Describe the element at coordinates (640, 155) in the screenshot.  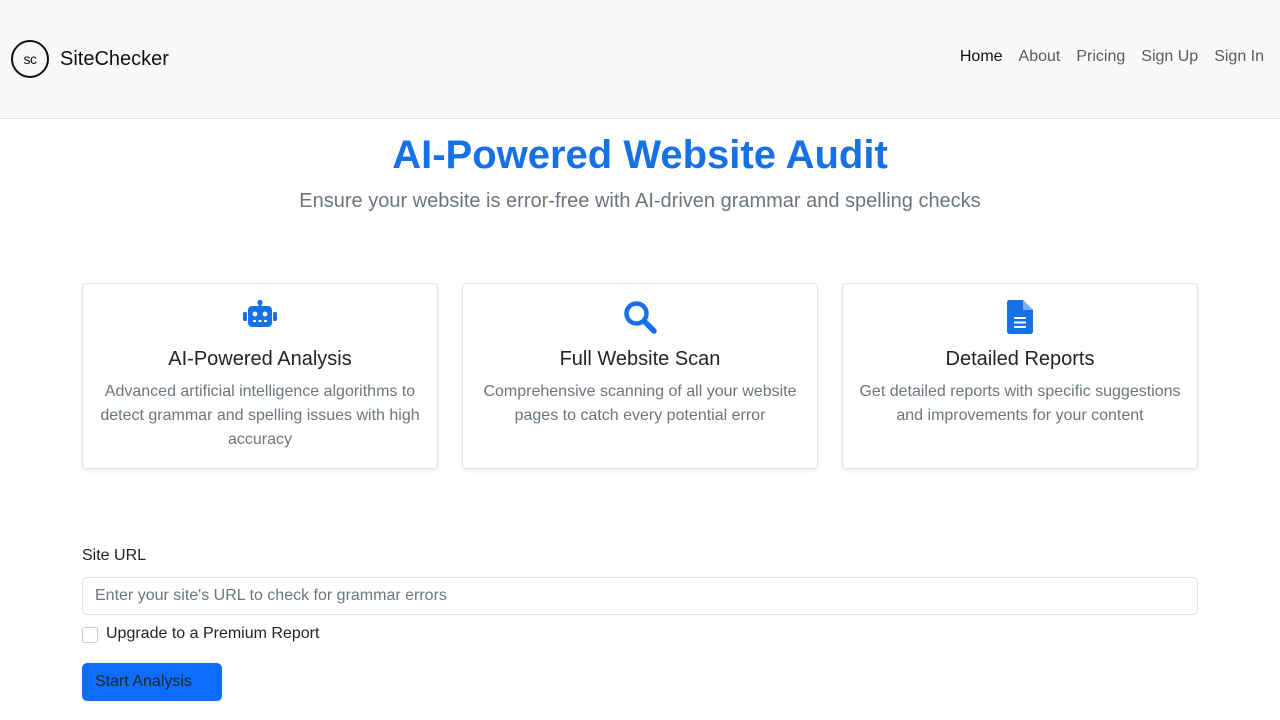
I see `page-title: AI-Powered Website Audit` at that location.